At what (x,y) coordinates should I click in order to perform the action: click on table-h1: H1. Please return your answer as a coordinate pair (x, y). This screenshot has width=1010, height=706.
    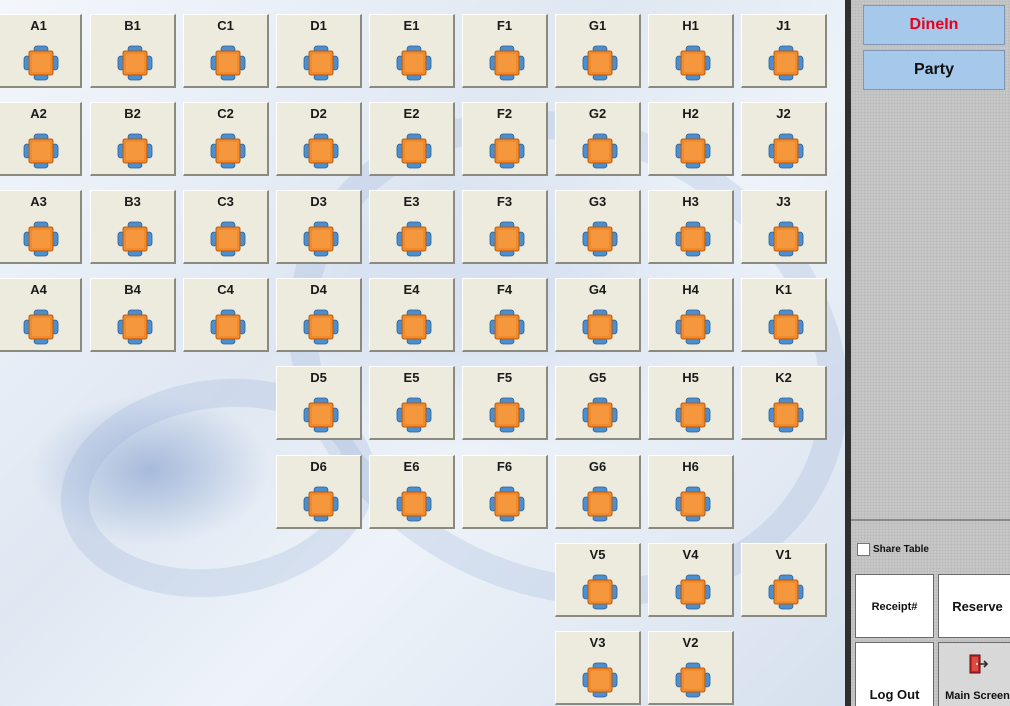
    Looking at the image, I should click on (691, 51).